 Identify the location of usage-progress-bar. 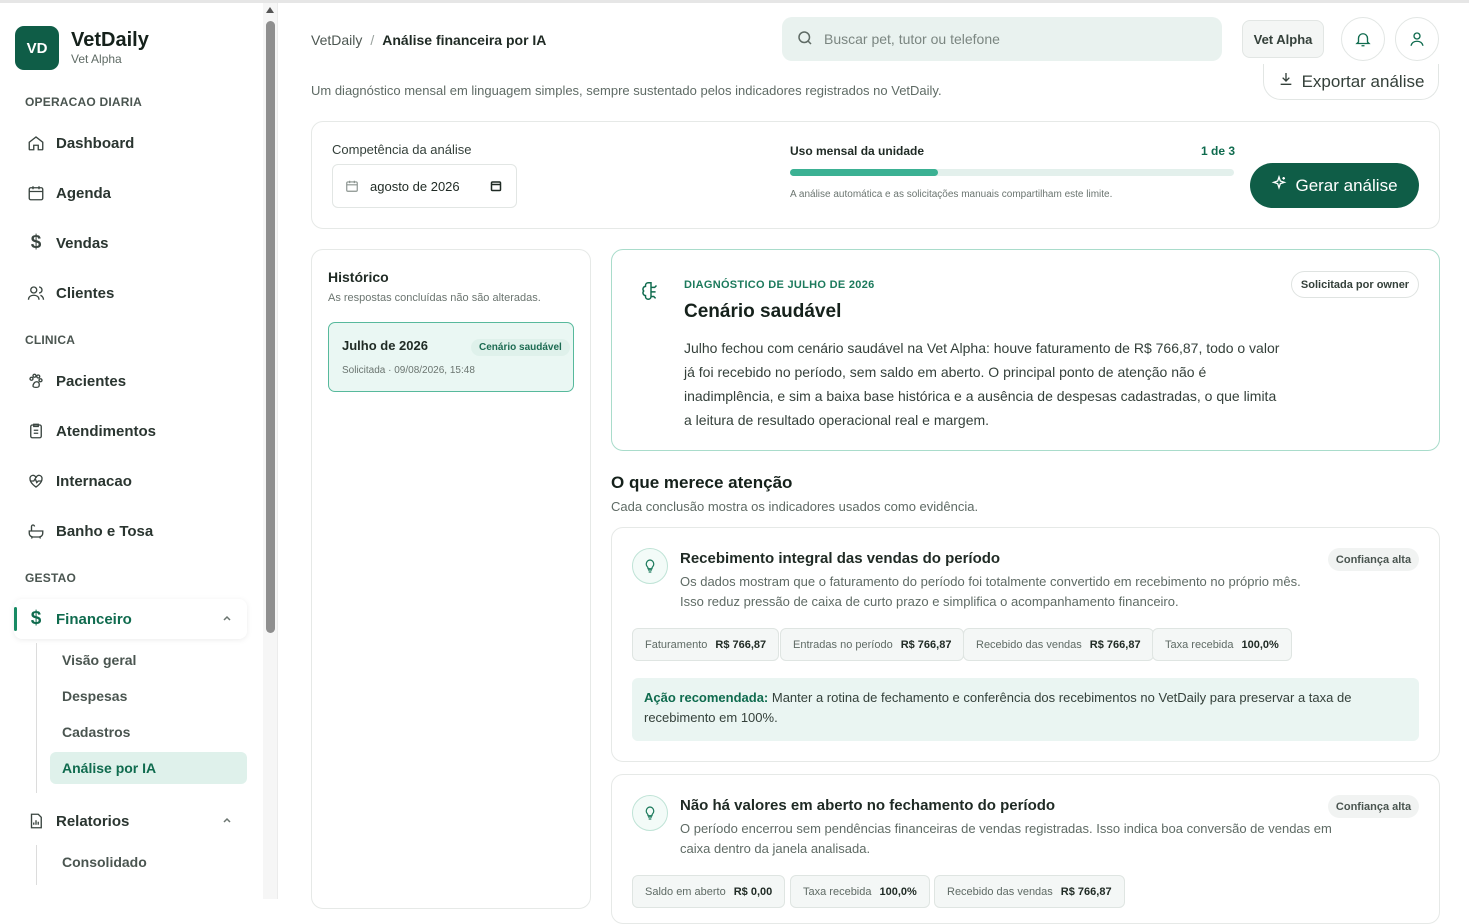
(1012, 172).